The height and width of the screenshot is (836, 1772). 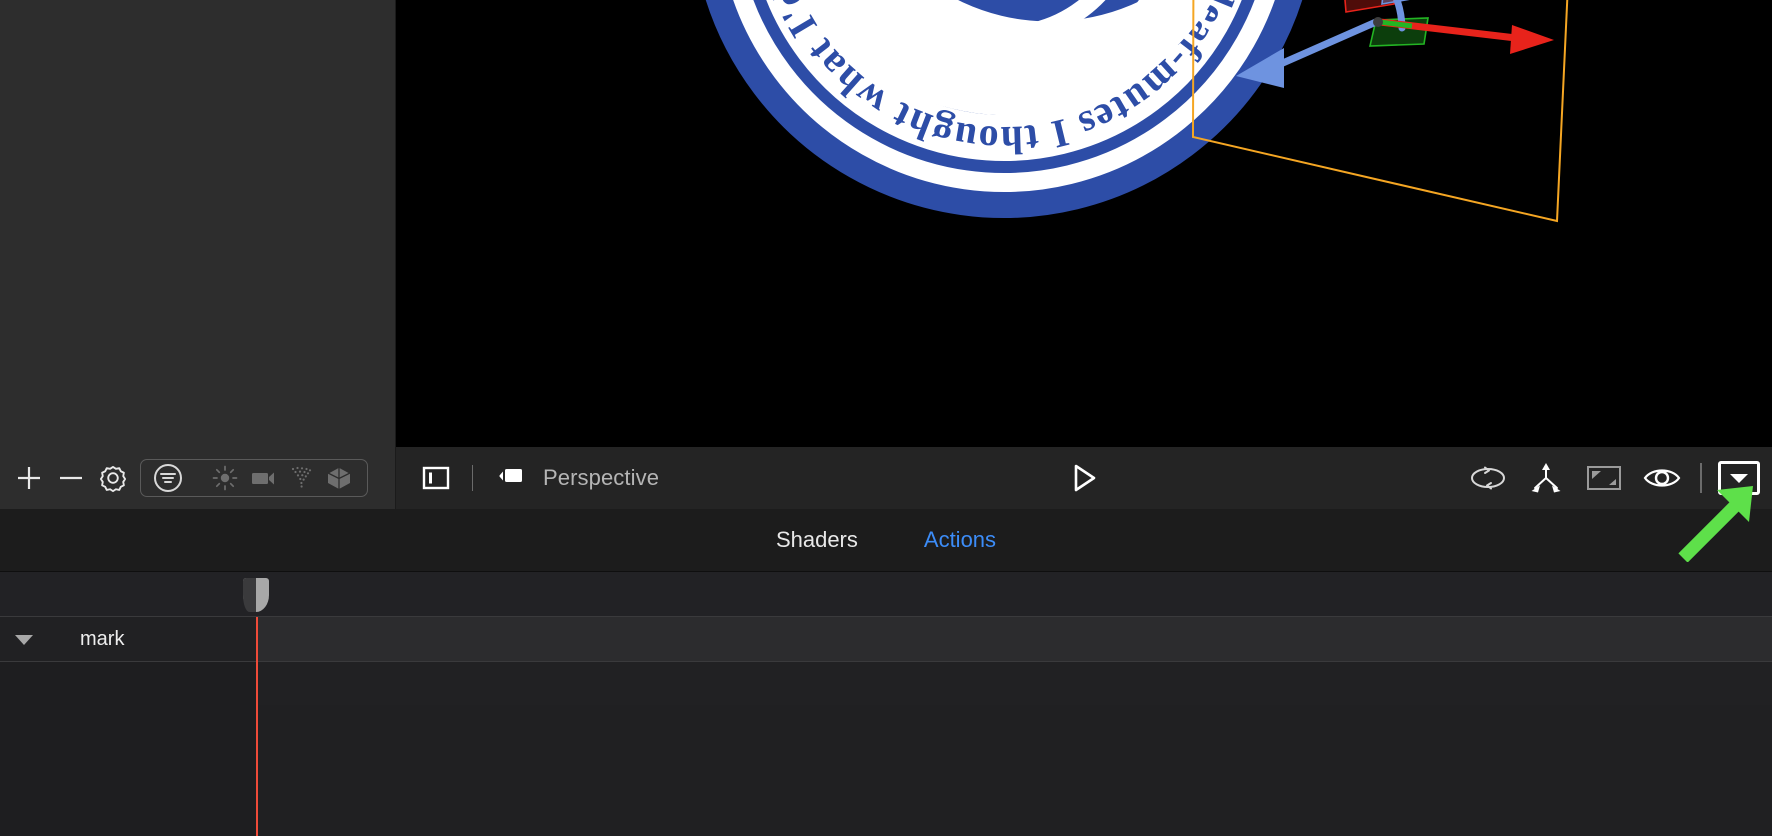 I want to click on remove-object-button, so click(x=71, y=478).